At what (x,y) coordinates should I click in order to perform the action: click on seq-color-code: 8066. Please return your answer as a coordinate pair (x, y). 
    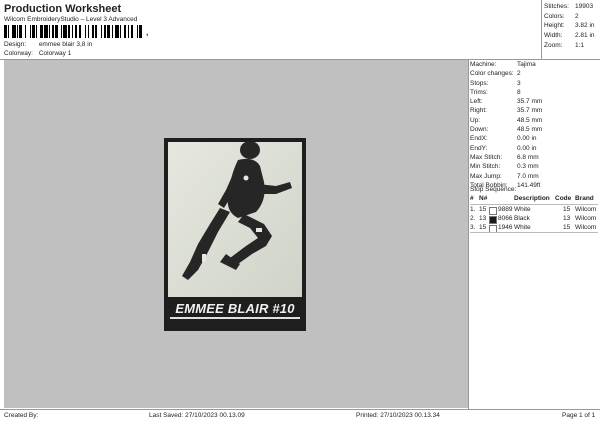
    Looking at the image, I should click on (505, 218).